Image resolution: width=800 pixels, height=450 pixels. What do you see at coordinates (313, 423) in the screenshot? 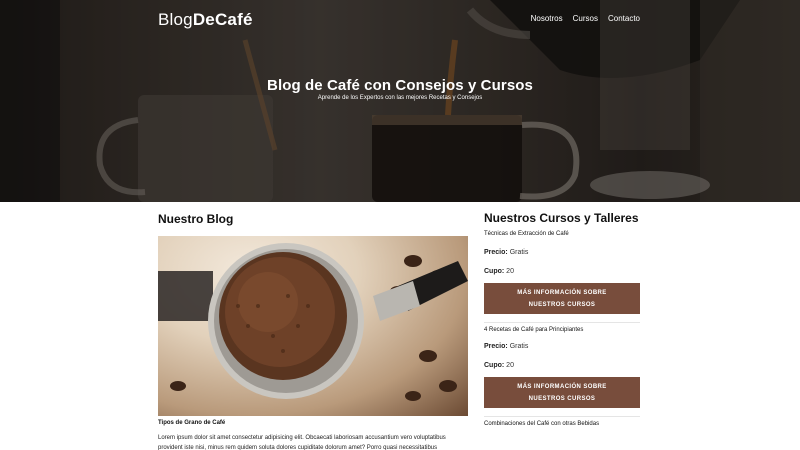
I see `blog-post-title: Tipos de Grano de Café` at bounding box center [313, 423].